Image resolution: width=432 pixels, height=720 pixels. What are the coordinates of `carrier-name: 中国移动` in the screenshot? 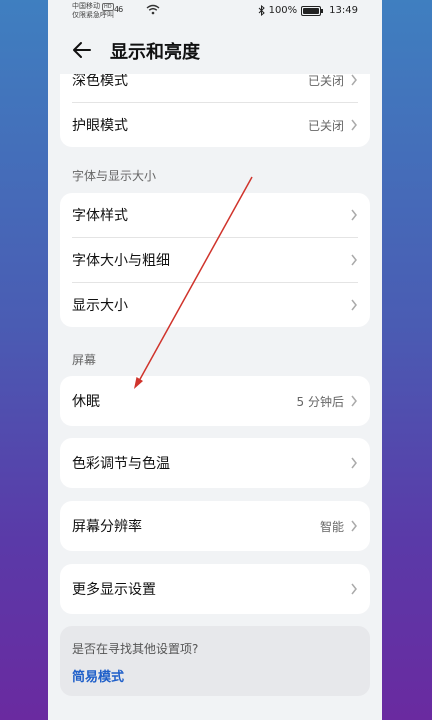 It's located at (86, 6).